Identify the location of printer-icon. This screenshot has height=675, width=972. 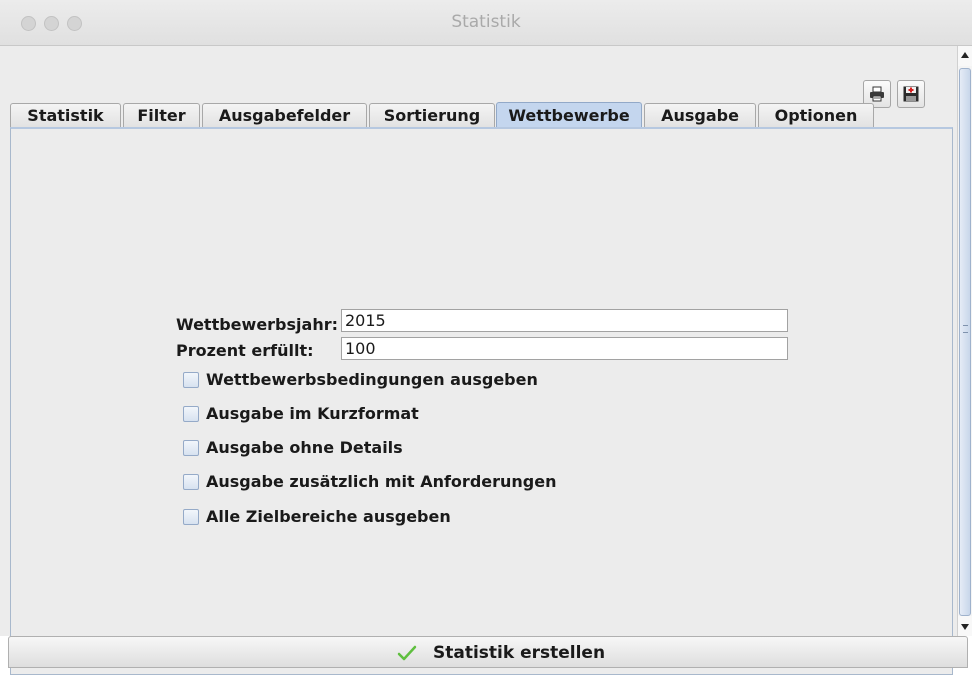
(877, 94).